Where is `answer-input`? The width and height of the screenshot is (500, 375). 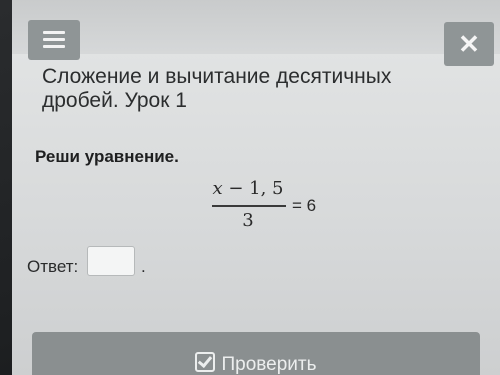
answer-input is located at coordinates (111, 261).